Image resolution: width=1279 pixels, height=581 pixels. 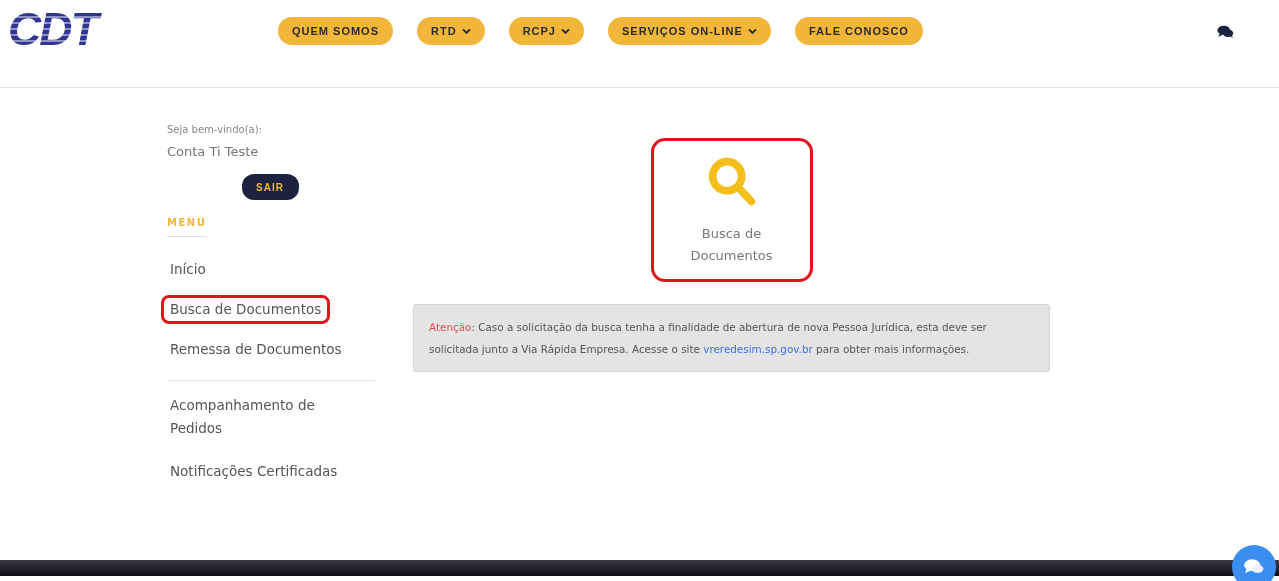 I want to click on welcome-text: Seja bem-vindo(a):, so click(x=215, y=129).